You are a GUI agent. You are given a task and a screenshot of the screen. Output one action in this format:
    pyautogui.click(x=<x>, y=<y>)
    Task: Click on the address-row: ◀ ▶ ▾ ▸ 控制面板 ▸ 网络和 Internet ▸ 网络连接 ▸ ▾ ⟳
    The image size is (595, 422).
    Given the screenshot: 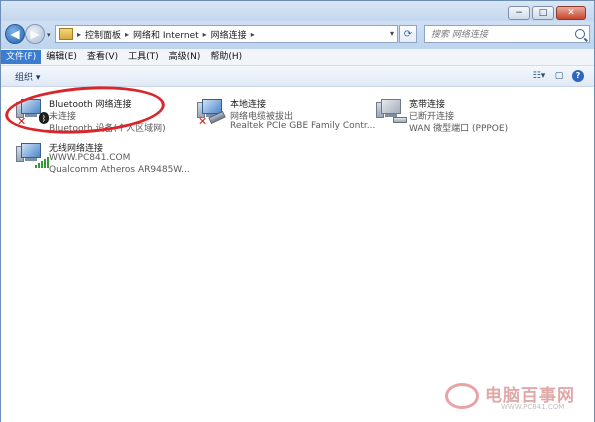 What is the action you would take?
    pyautogui.click(x=297, y=35)
    